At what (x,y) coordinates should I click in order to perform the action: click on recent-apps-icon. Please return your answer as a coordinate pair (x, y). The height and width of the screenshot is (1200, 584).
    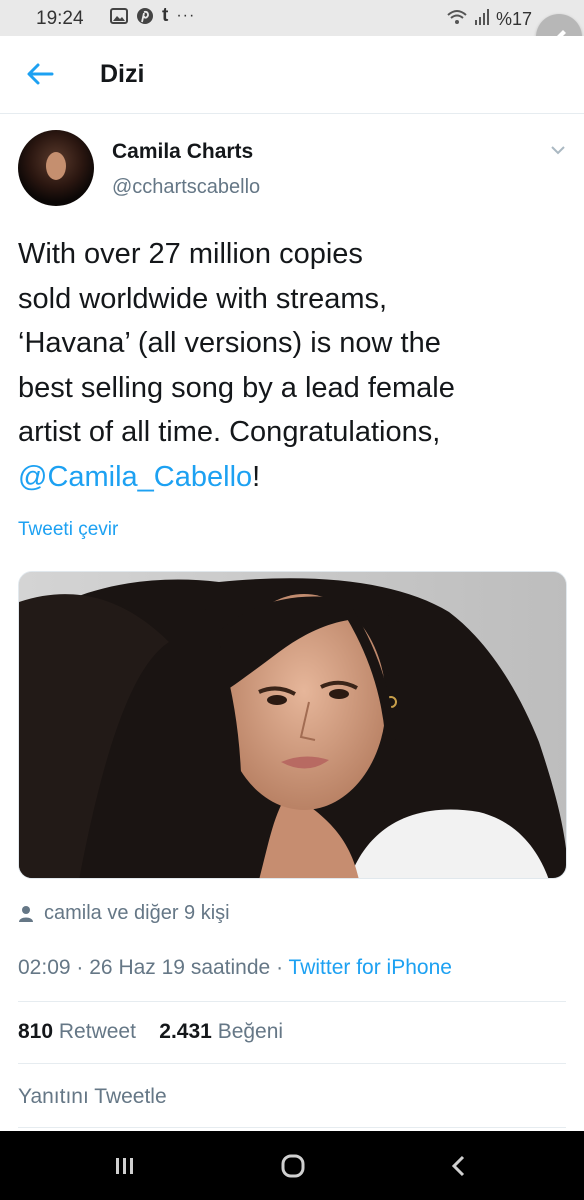
    Looking at the image, I should click on (124, 1166).